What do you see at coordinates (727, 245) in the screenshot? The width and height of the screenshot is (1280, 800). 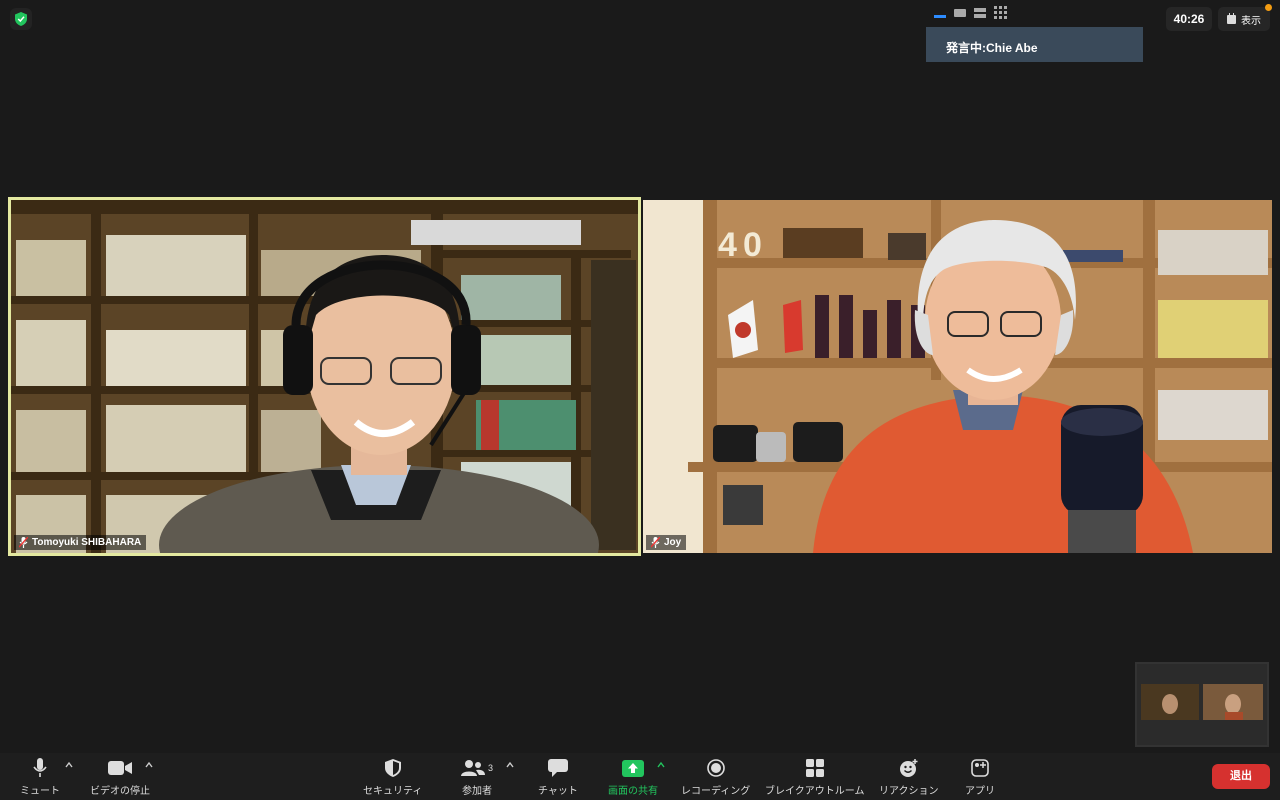 I see `svg-text: 4` at bounding box center [727, 245].